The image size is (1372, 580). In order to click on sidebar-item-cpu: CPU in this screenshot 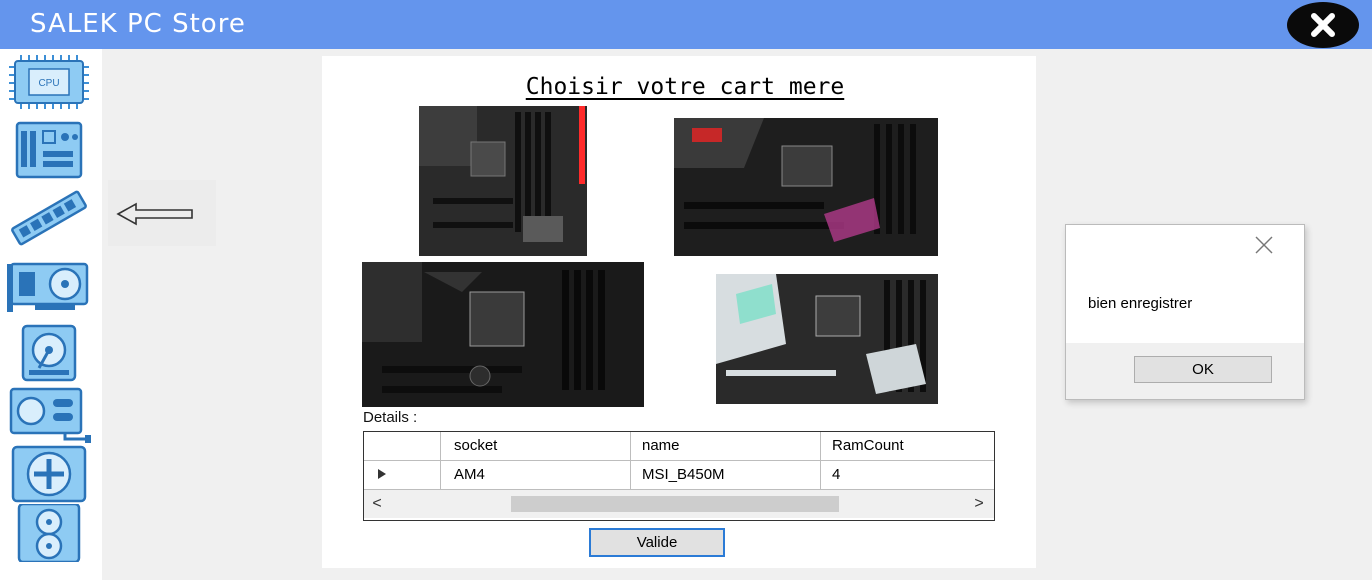, I will do `click(49, 82)`.